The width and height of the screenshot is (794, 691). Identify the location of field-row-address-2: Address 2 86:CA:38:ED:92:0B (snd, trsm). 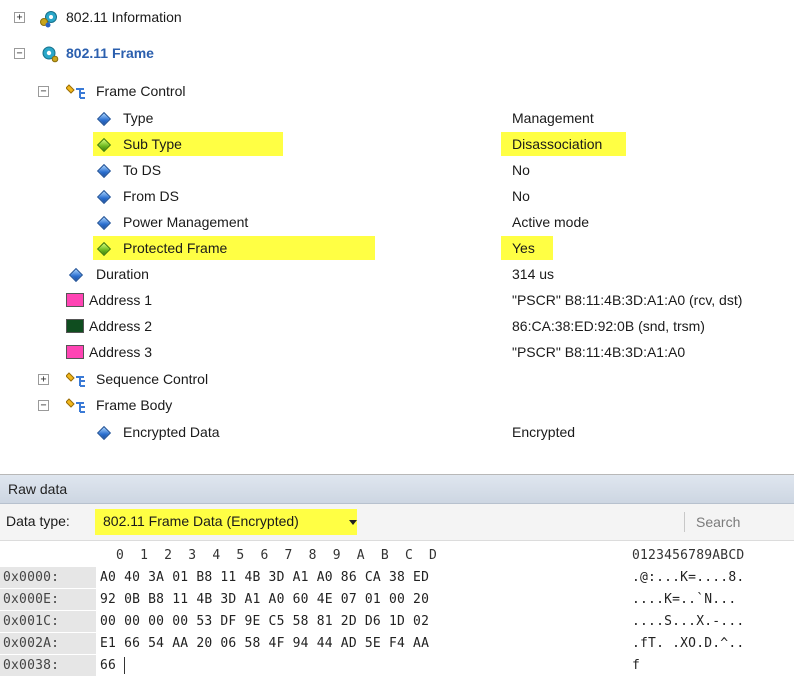
(397, 326).